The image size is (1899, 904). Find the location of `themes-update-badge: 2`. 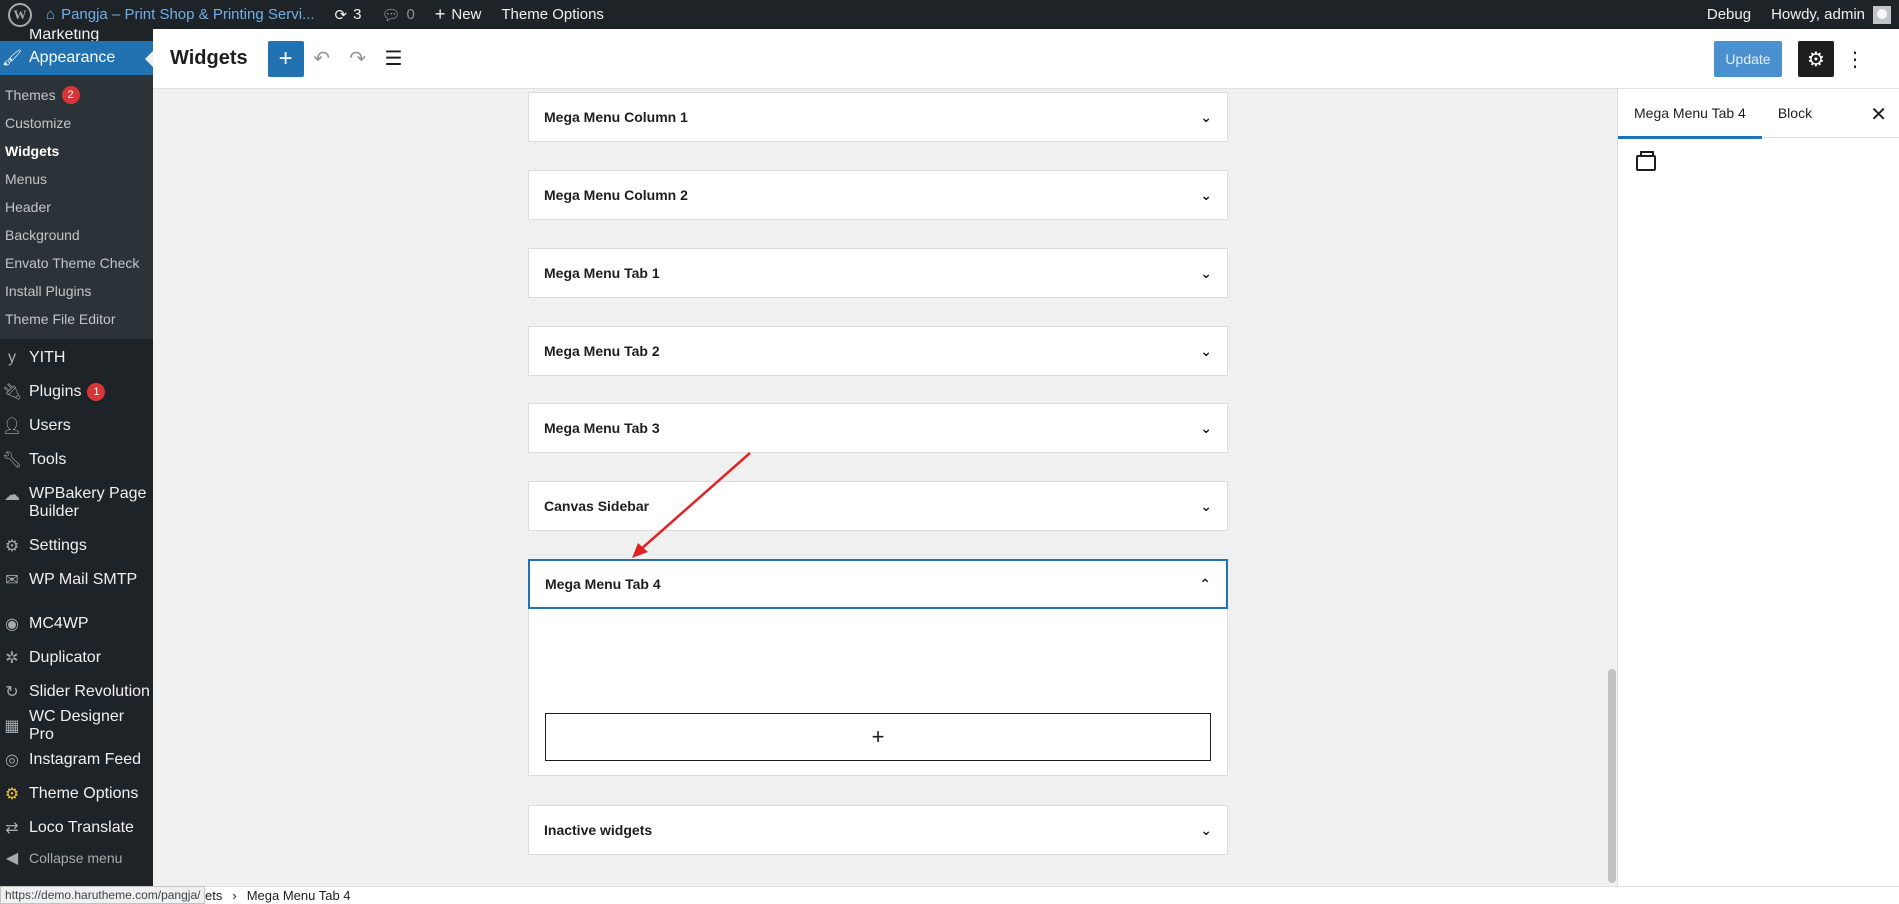

themes-update-badge: 2 is located at coordinates (70, 95).